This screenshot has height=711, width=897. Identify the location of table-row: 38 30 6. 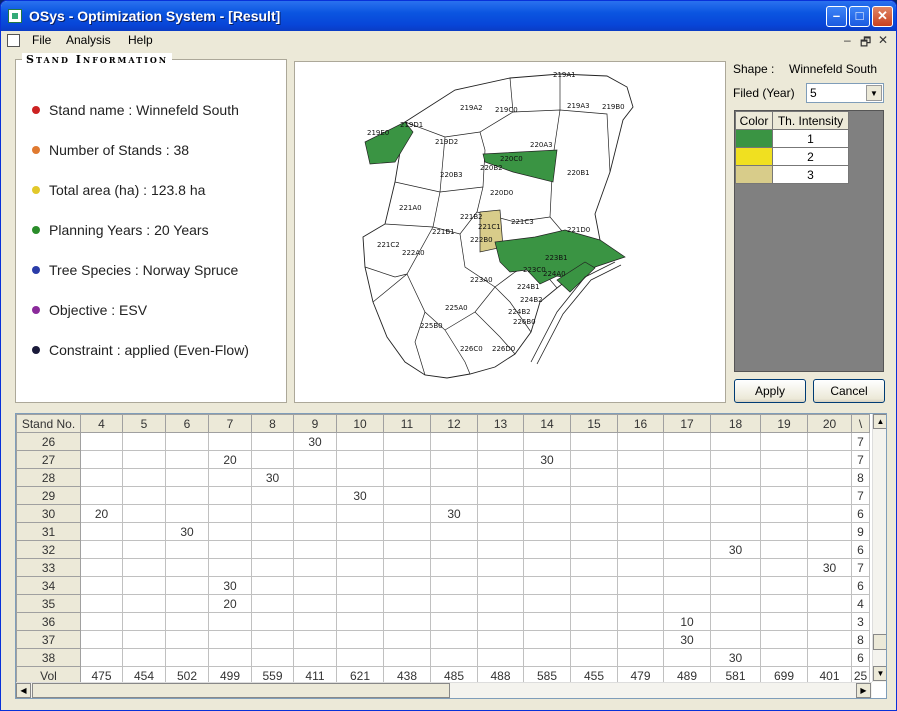
(443, 657).